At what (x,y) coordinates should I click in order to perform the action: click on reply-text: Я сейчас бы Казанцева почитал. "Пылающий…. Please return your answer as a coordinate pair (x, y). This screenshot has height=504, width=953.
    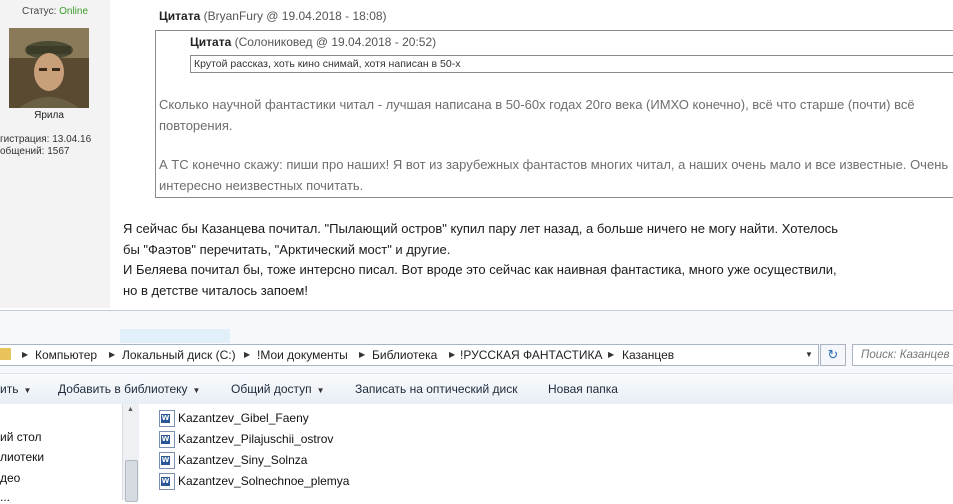
    Looking at the image, I should click on (533, 260).